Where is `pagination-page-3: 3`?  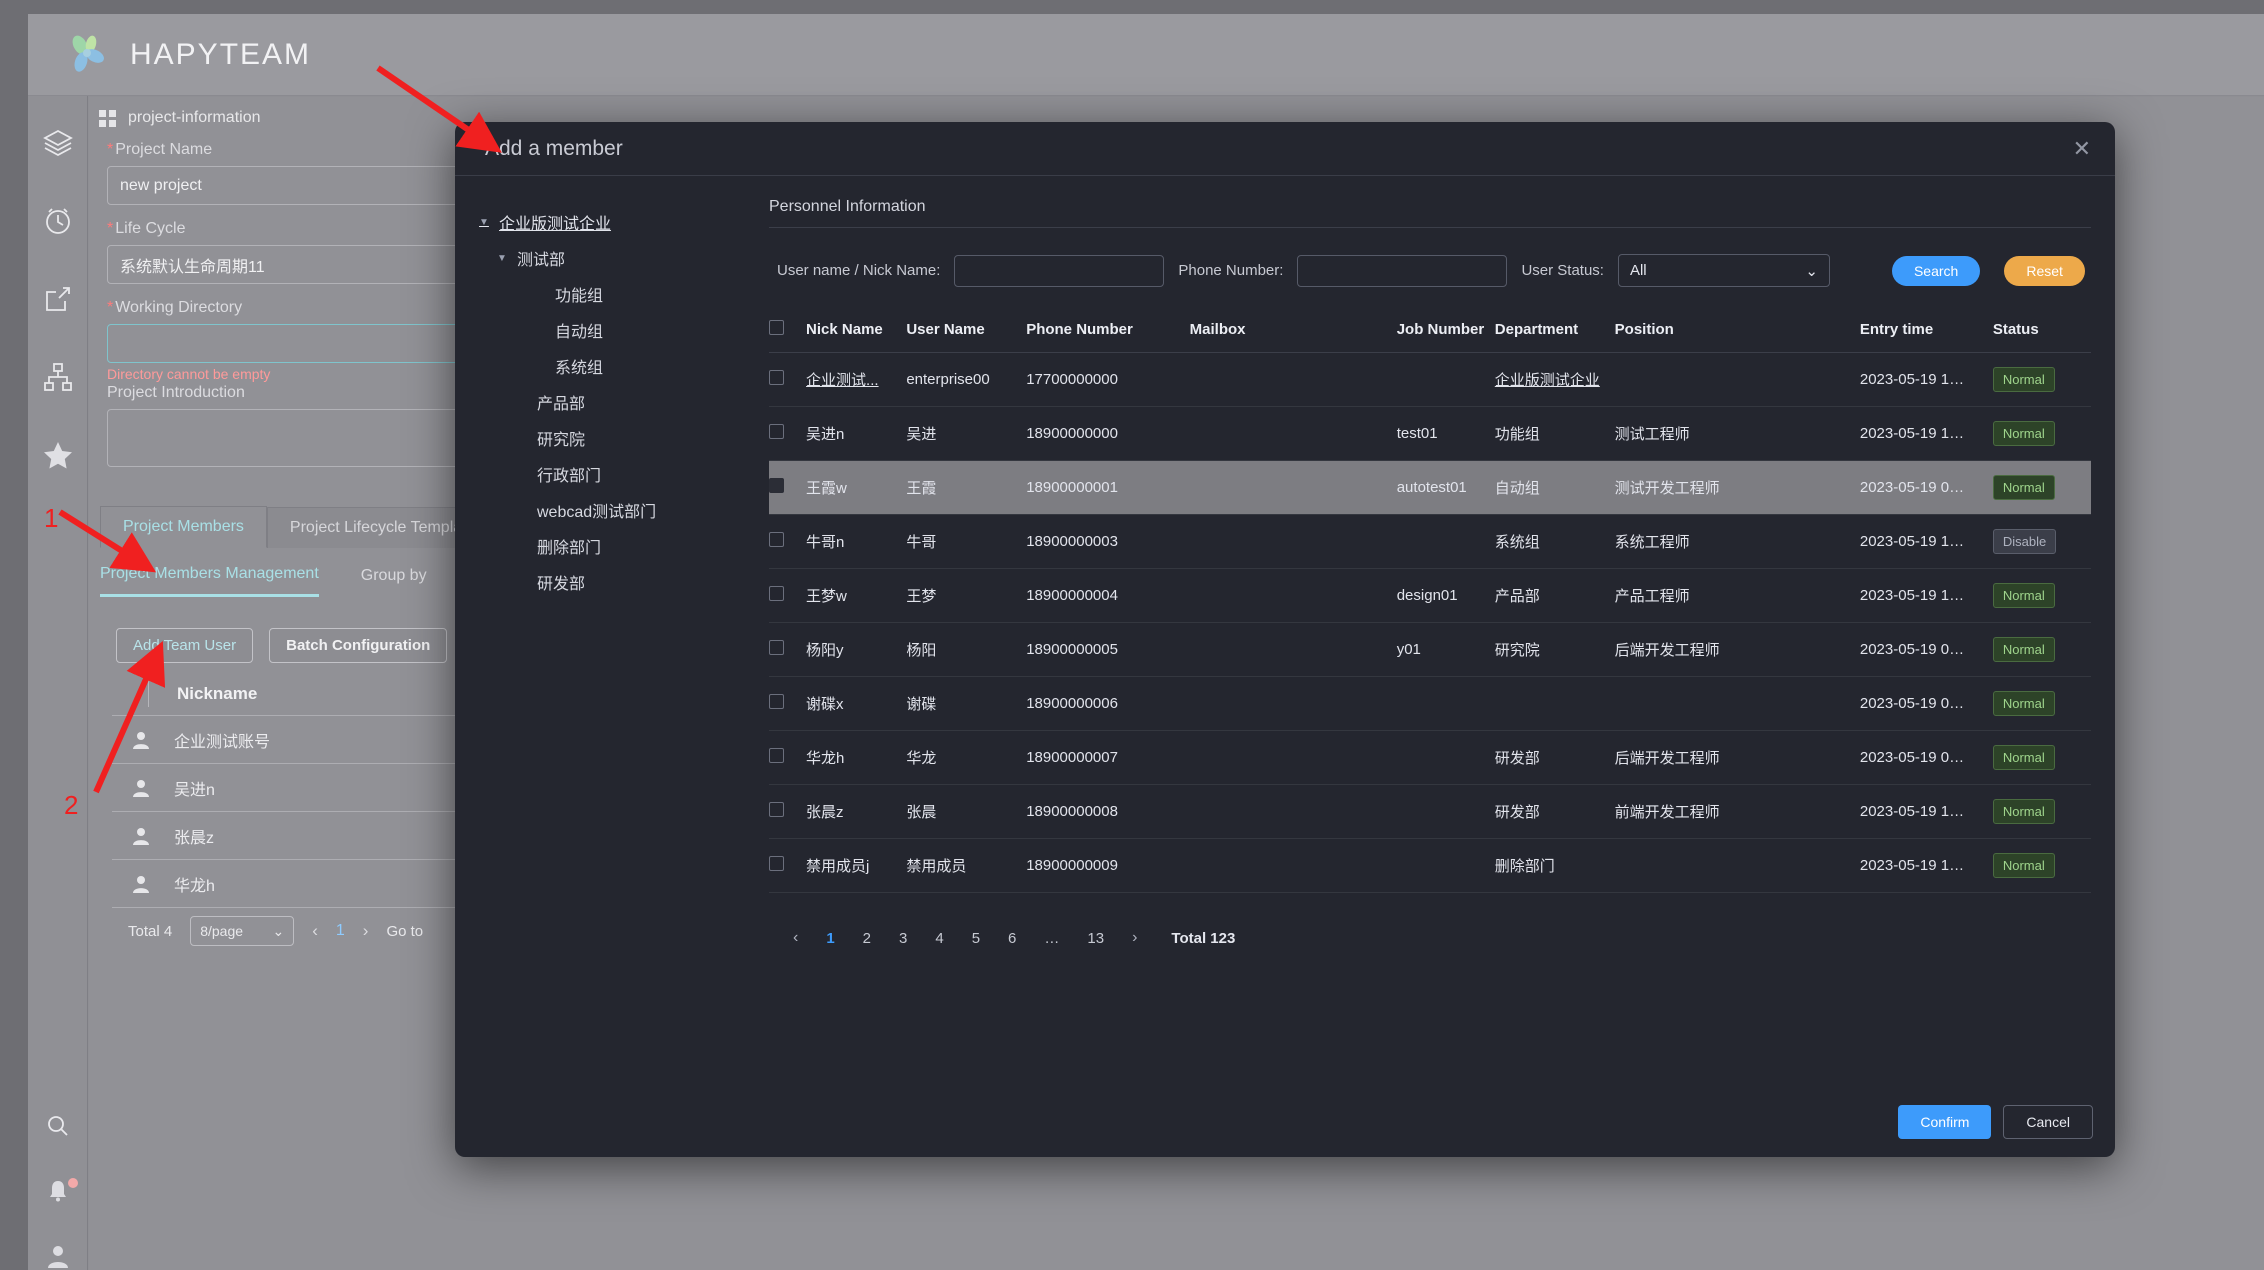
pagination-page-3: 3 is located at coordinates (903, 938).